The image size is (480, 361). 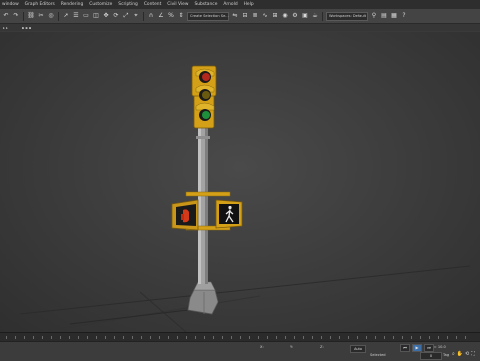 I want to click on menu-item-civil-view: Civil View, so click(x=177, y=4).